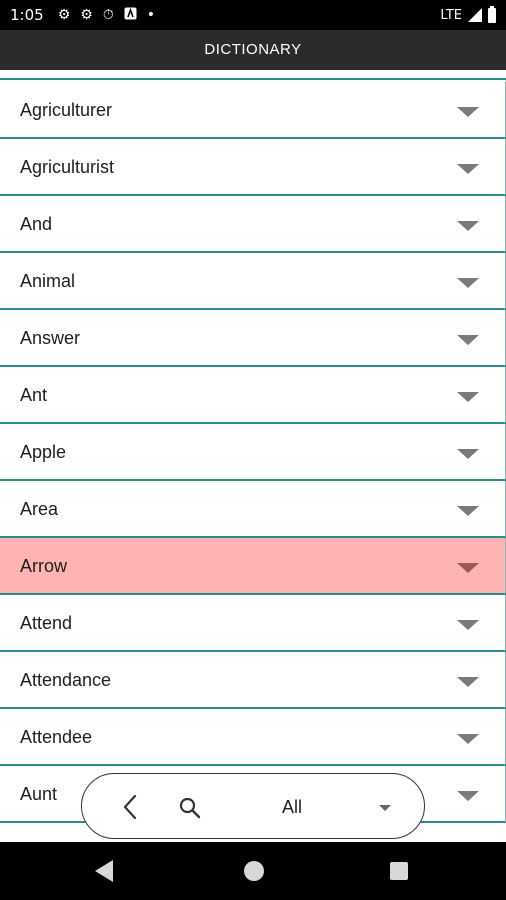 The image size is (506, 900). I want to click on list-item: Area, so click(253, 509).